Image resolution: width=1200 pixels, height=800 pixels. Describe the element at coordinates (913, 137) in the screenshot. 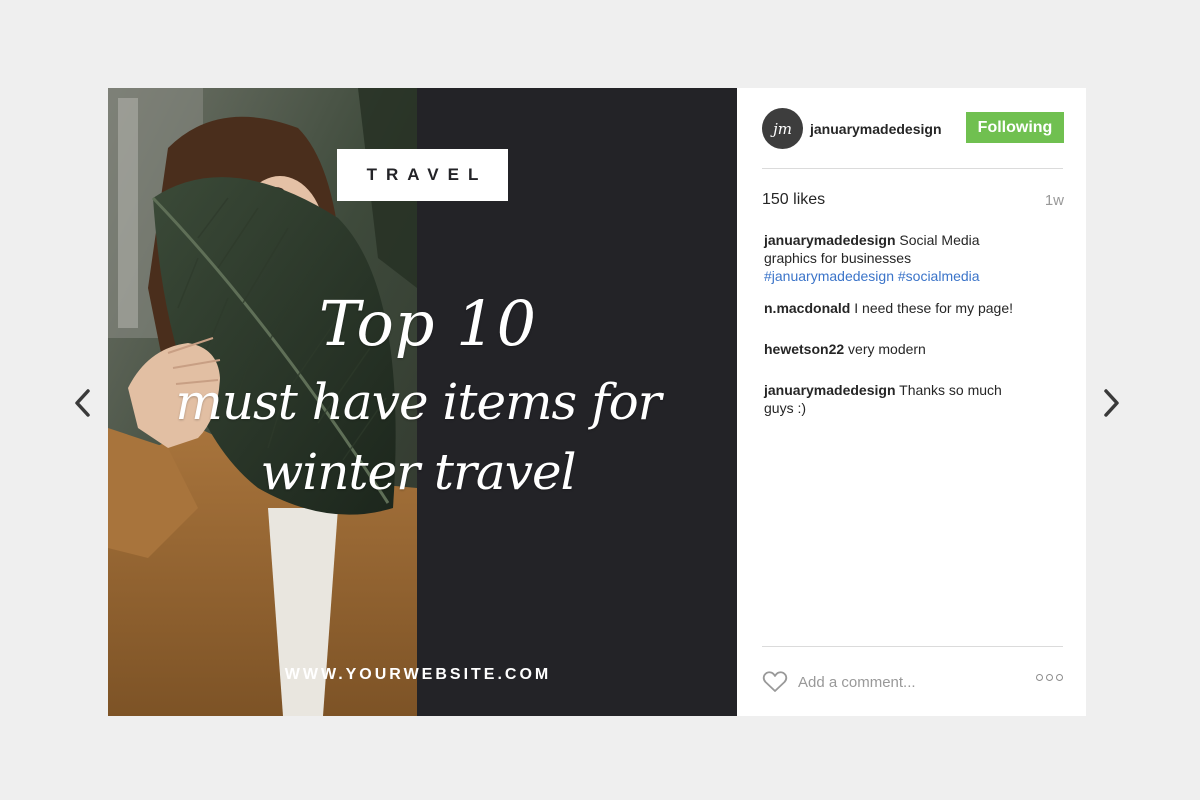

I see `post-header: jm januarymadedesign Following` at that location.